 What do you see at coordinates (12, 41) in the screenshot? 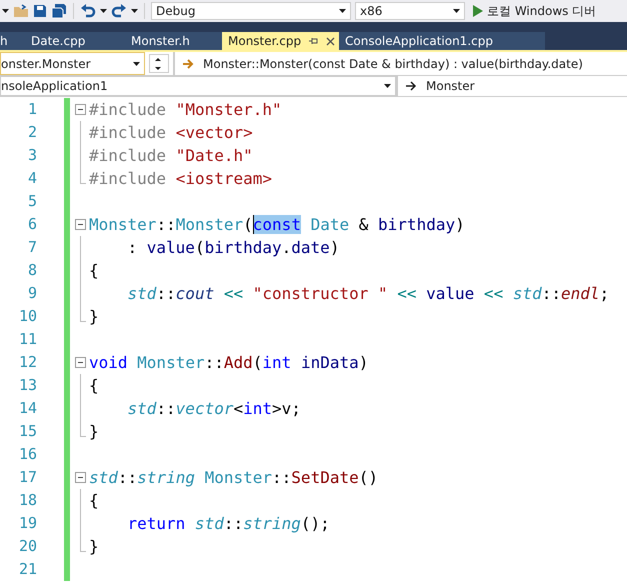
I see `file-tab: h` at bounding box center [12, 41].